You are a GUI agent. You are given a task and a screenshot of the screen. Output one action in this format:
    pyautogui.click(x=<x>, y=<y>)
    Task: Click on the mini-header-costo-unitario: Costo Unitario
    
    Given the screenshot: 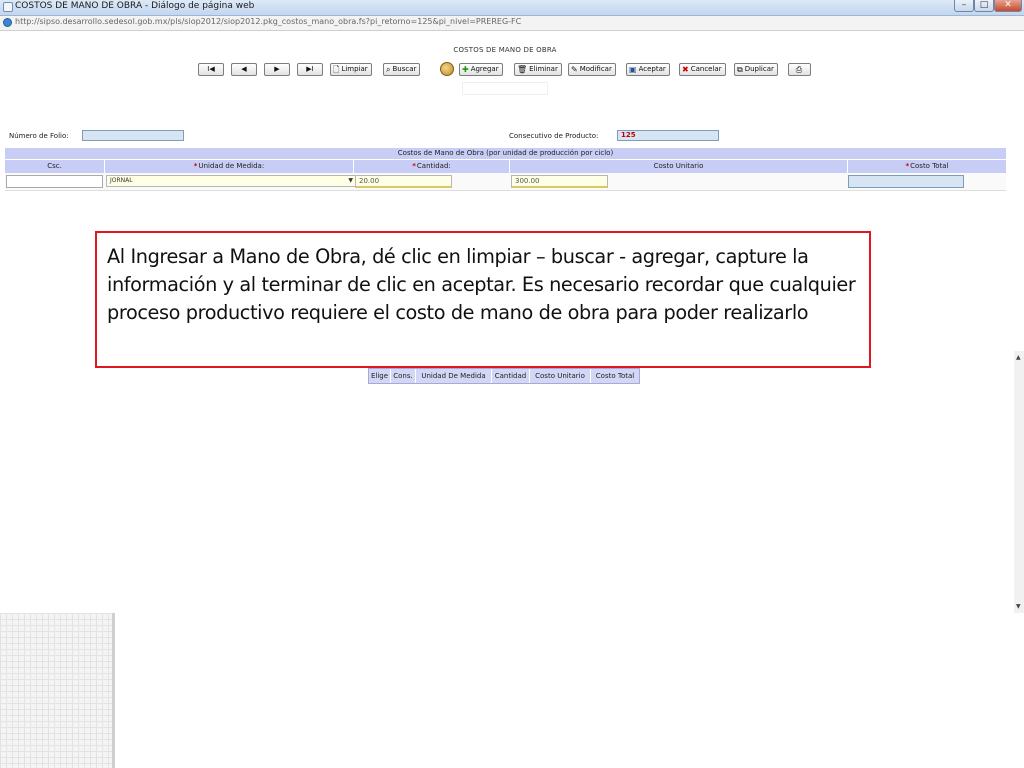 What is the action you would take?
    pyautogui.click(x=560, y=376)
    